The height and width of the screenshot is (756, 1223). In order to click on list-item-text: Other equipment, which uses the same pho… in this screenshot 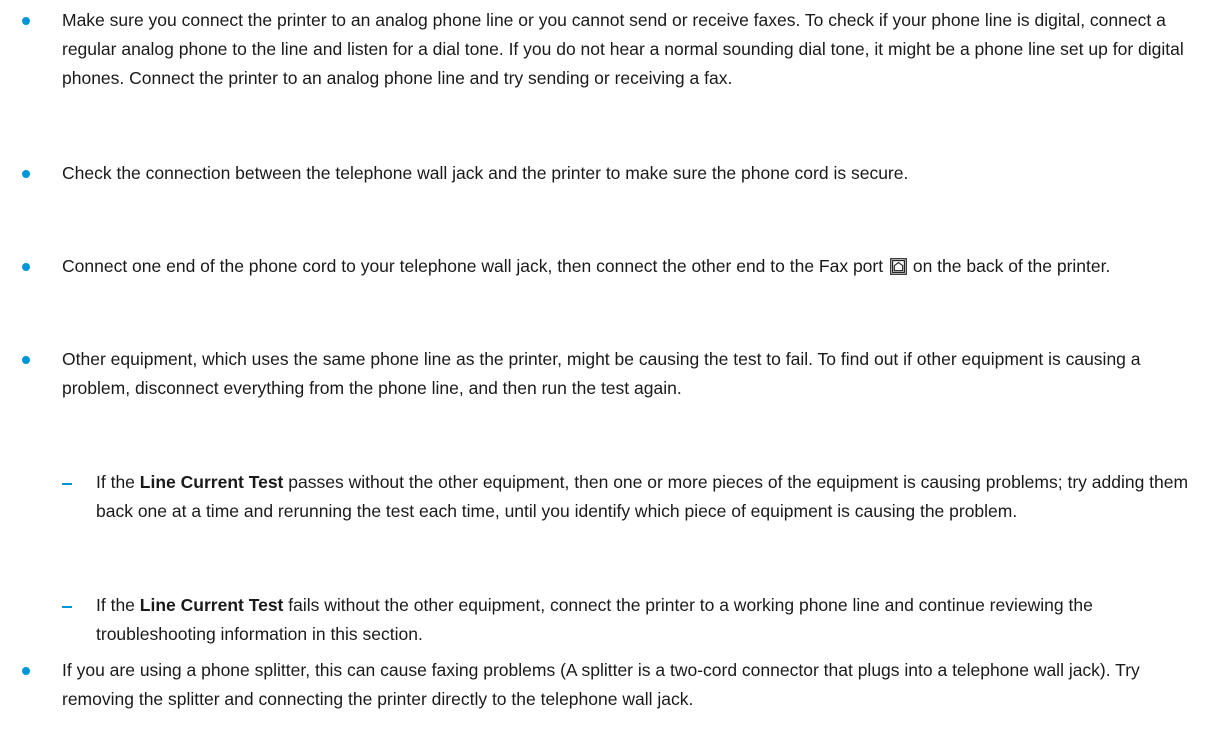, I will do `click(601, 373)`.